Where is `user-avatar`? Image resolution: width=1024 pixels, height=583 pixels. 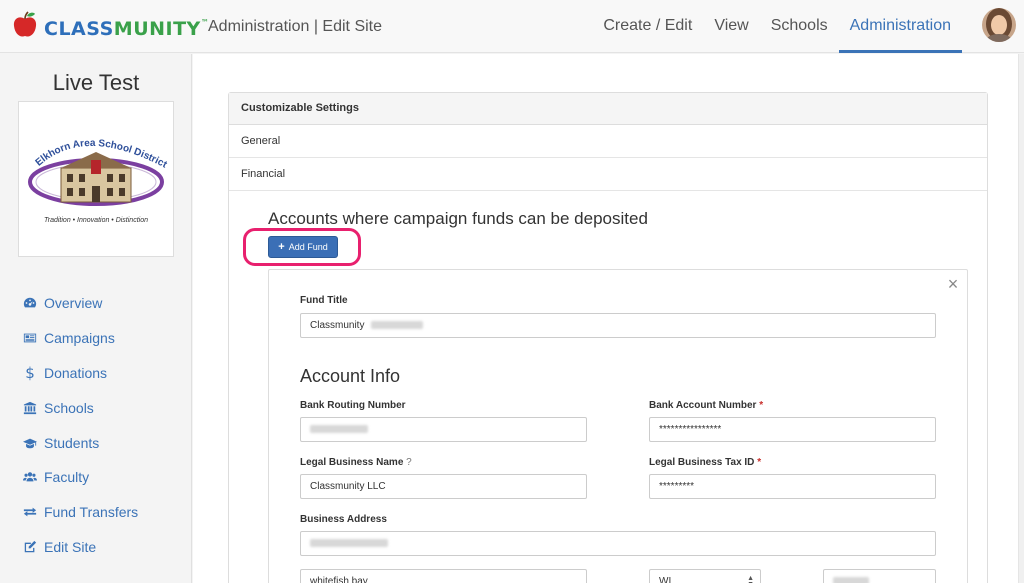
user-avatar is located at coordinates (999, 25).